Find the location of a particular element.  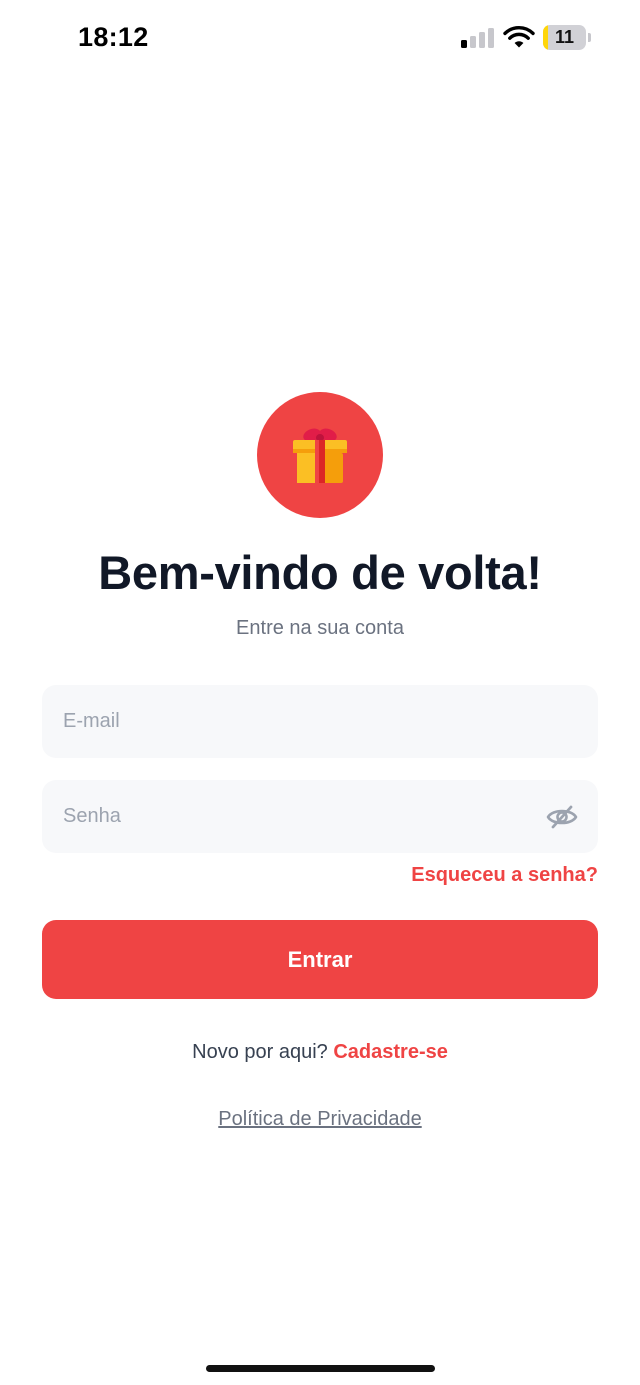

privacy-policy-link: Política de Privacidade is located at coordinates (319, 1119).